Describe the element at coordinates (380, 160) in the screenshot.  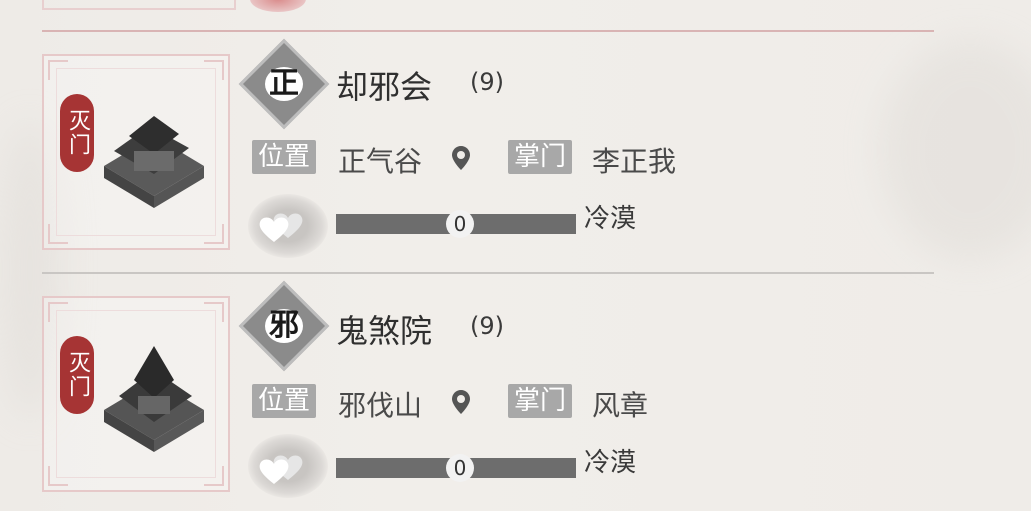
I see `location-value: 正气谷` at that location.